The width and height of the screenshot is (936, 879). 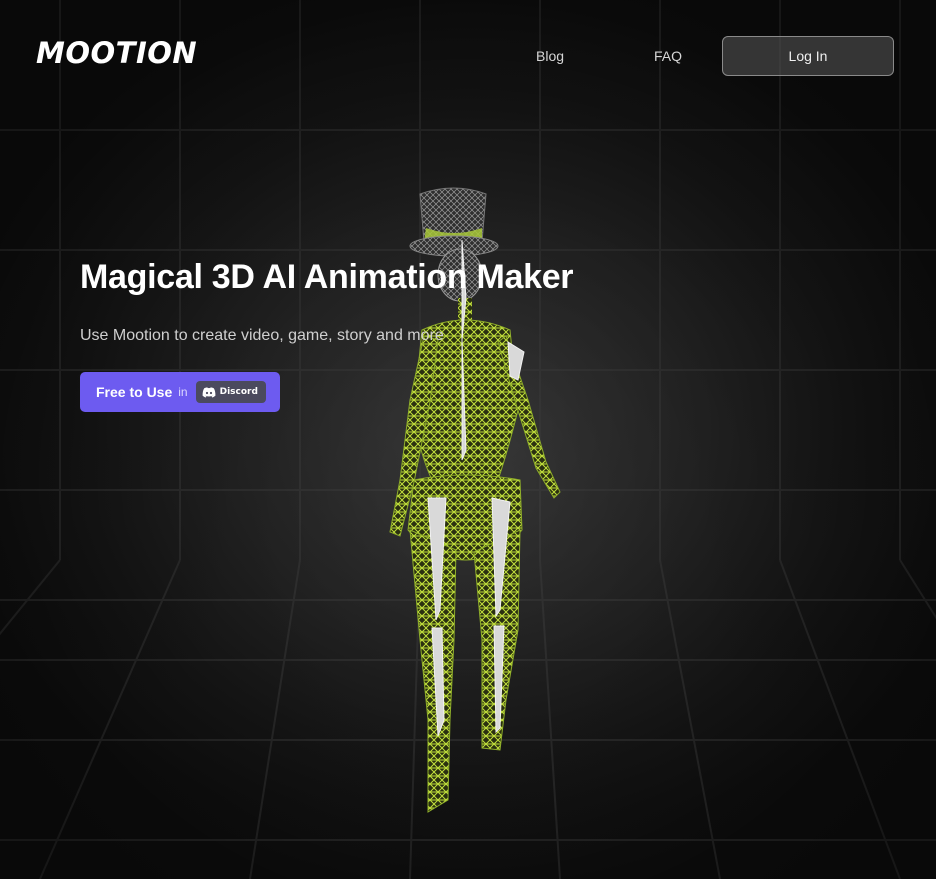 I want to click on free-to-use-button: Free to Use in Discord, so click(x=180, y=392).